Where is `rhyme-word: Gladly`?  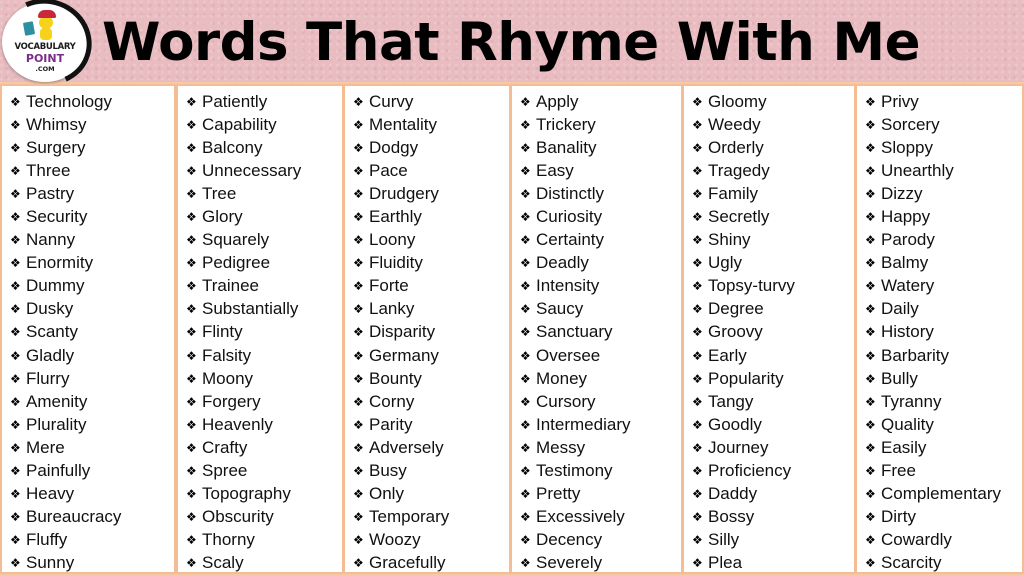 rhyme-word: Gladly is located at coordinates (50, 355).